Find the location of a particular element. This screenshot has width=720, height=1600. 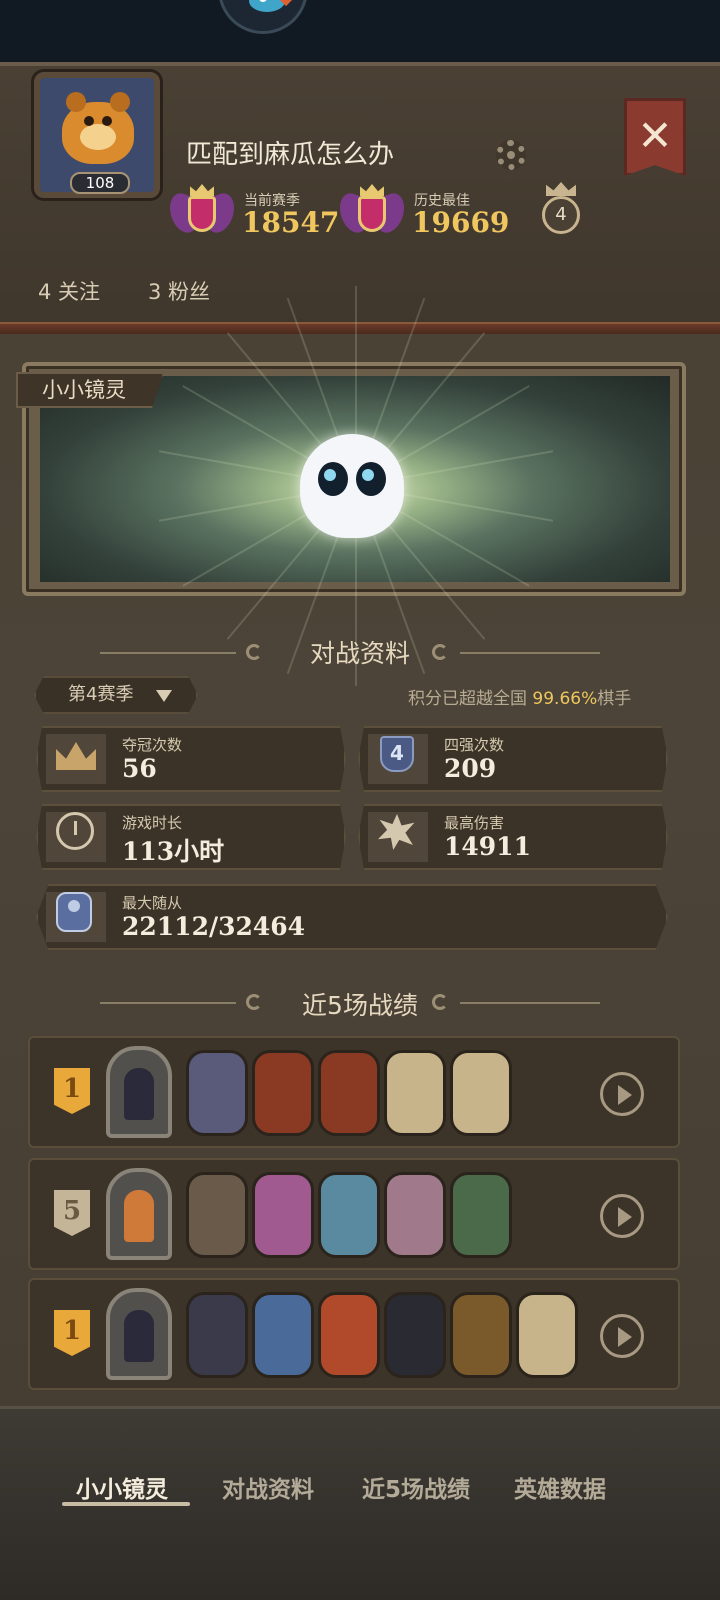

clock-icon is located at coordinates (75, 831).